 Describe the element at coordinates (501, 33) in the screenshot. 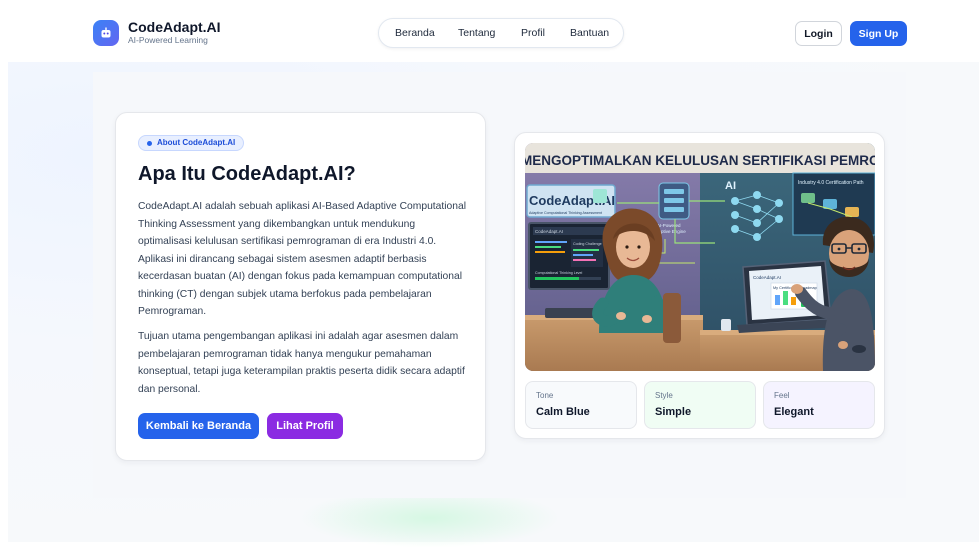

I see `main-nav: Beranda Tentang Profil Bantuan` at that location.